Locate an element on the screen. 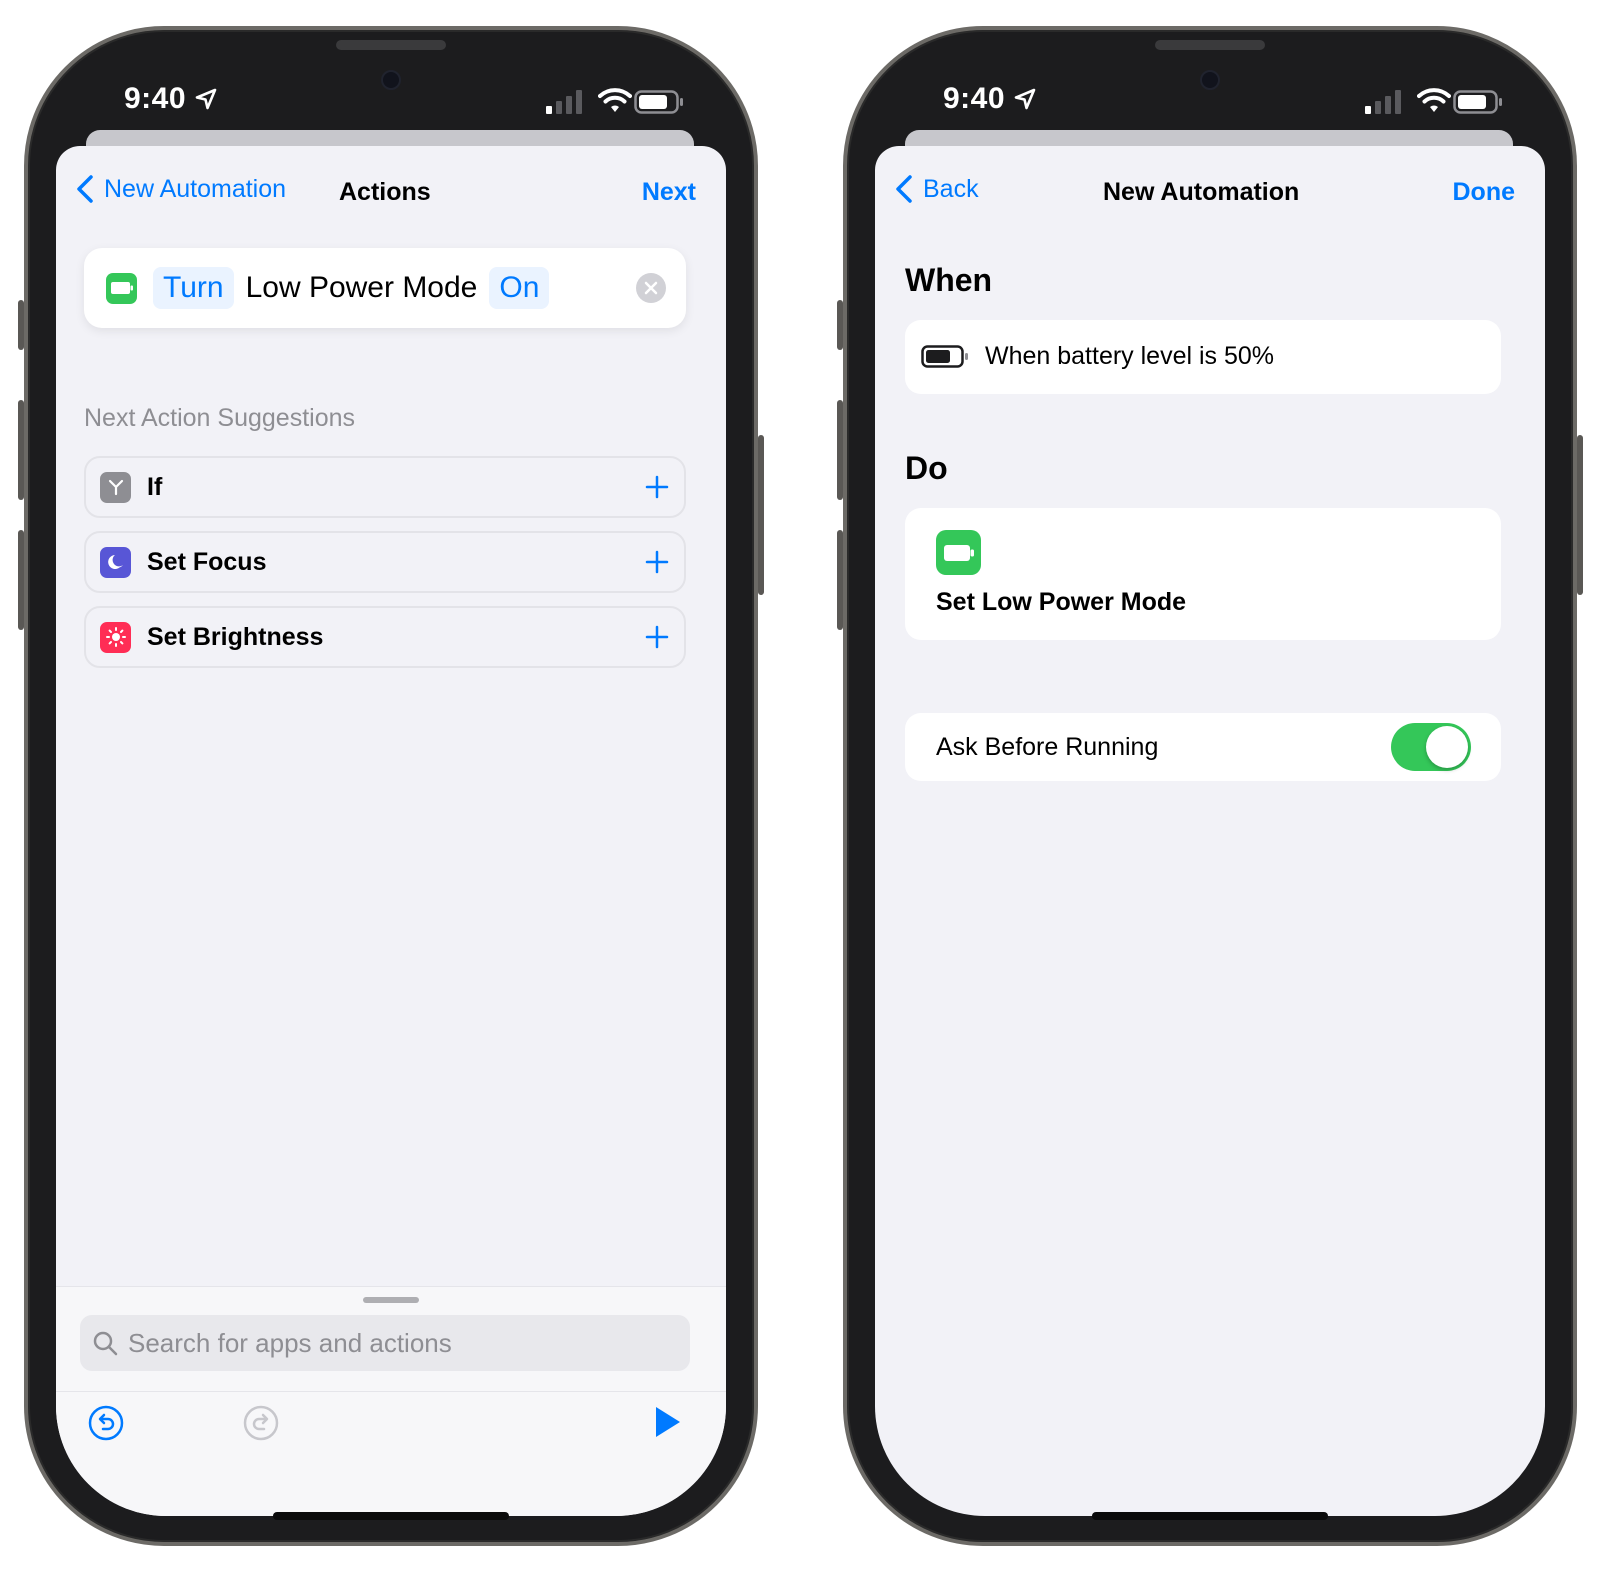 Image resolution: width=1600 pixels, height=1569 pixels. trigger-description: When battery level is 50% is located at coordinates (1130, 356).